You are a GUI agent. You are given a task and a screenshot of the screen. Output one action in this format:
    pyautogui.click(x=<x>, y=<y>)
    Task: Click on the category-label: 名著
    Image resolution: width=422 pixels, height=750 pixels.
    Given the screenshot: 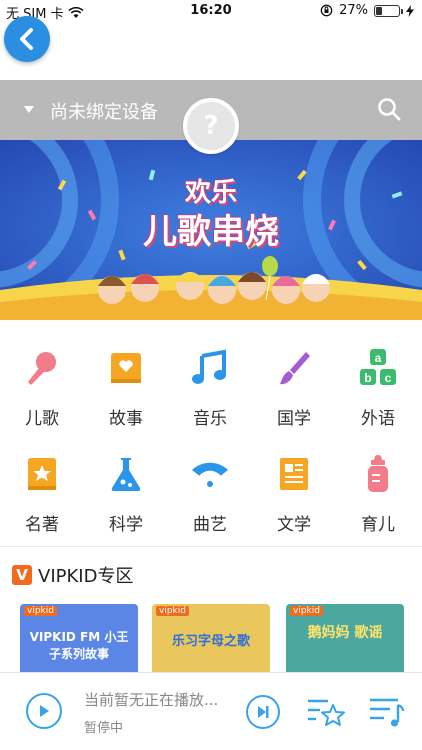 What is the action you would take?
    pyautogui.click(x=42, y=525)
    